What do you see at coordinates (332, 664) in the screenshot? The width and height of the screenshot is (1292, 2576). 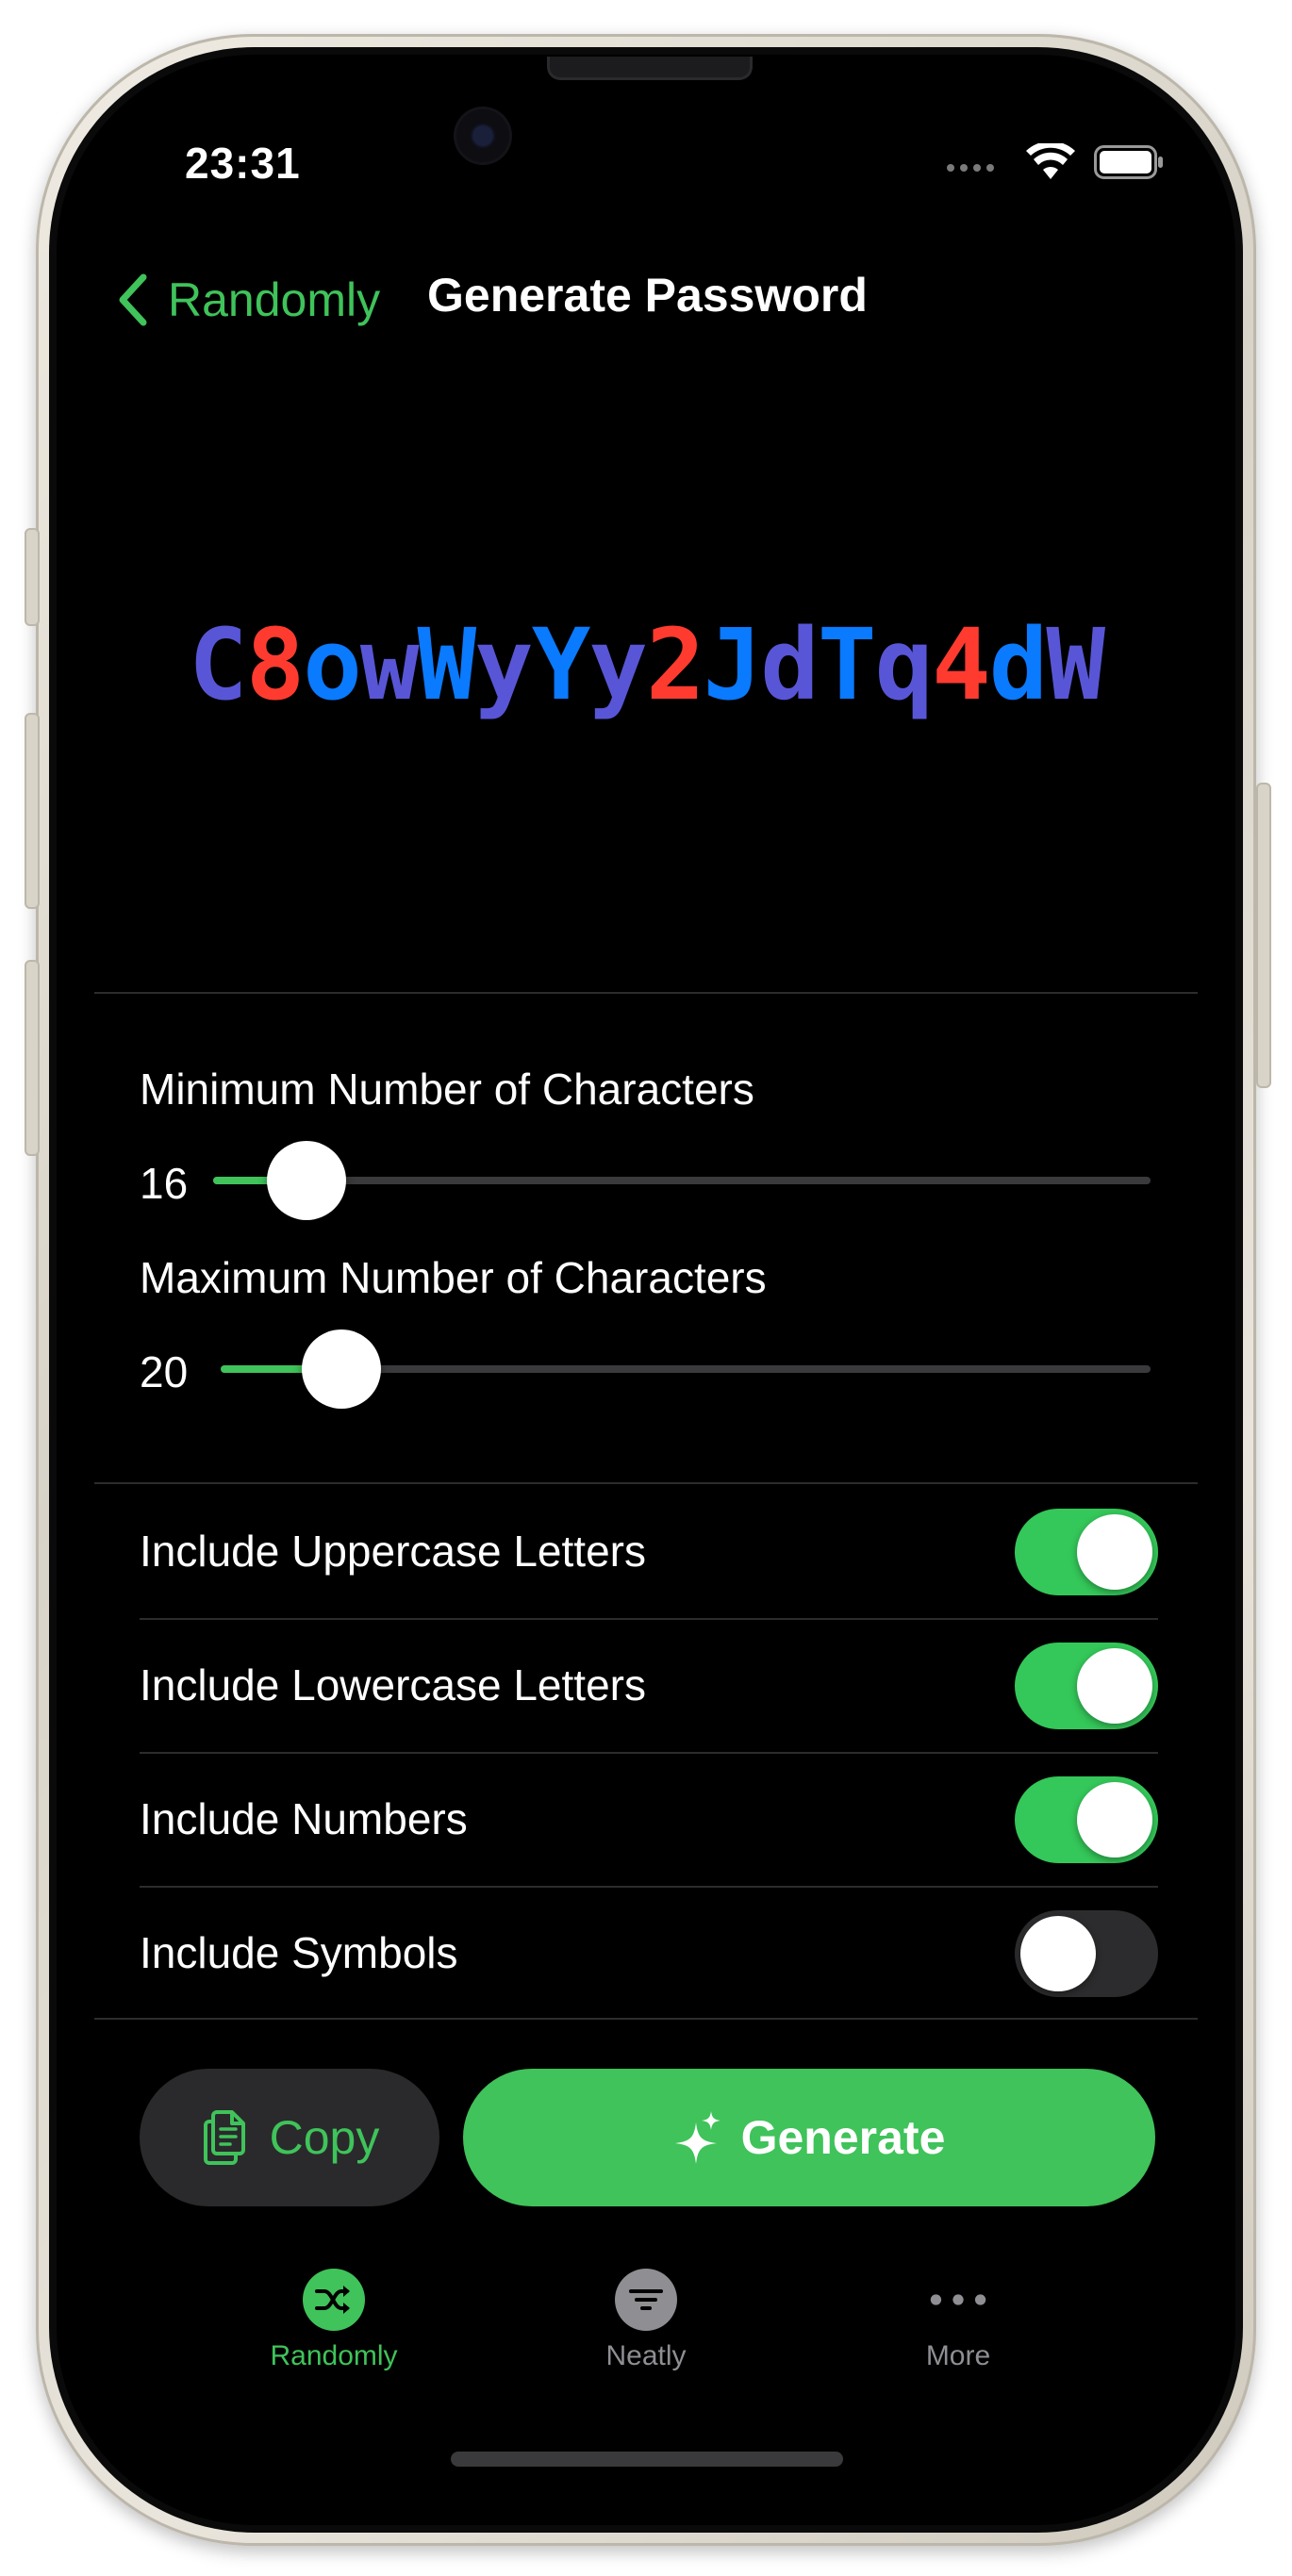 I see `password-character: o` at bounding box center [332, 664].